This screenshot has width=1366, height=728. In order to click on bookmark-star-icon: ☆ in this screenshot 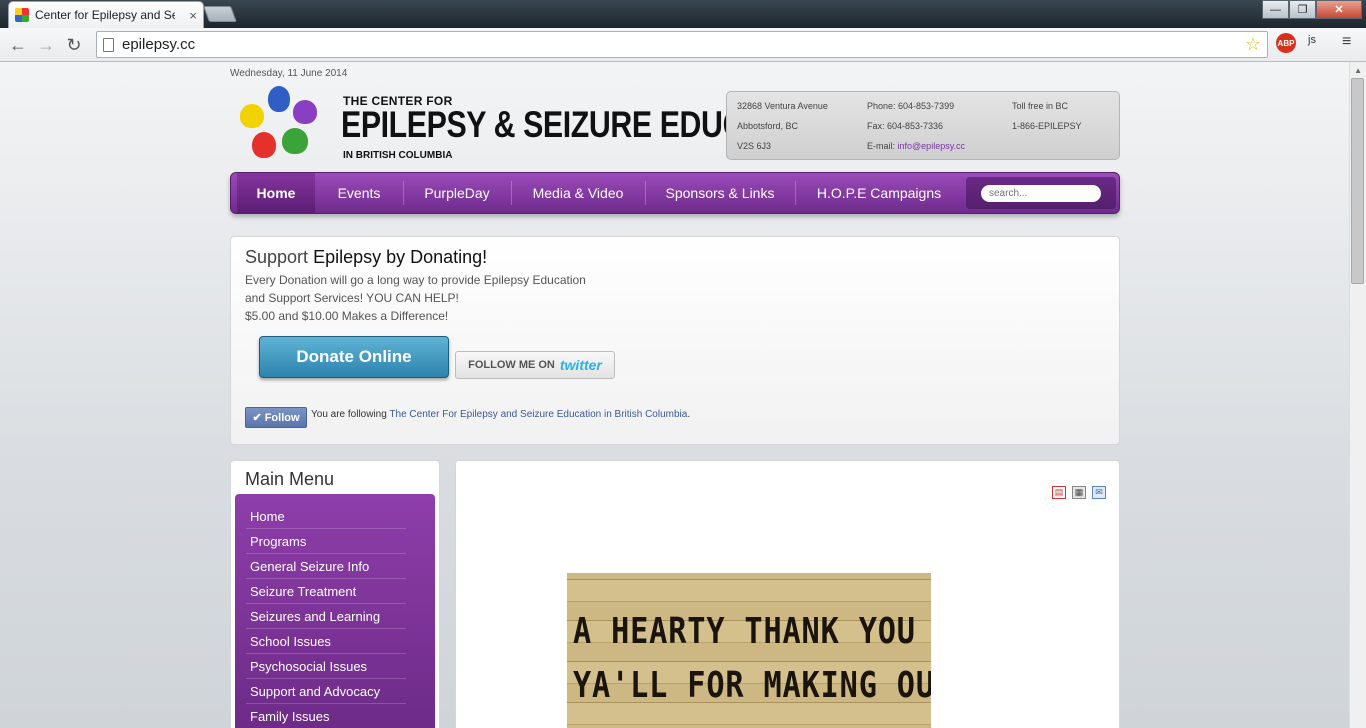, I will do `click(1253, 44)`.